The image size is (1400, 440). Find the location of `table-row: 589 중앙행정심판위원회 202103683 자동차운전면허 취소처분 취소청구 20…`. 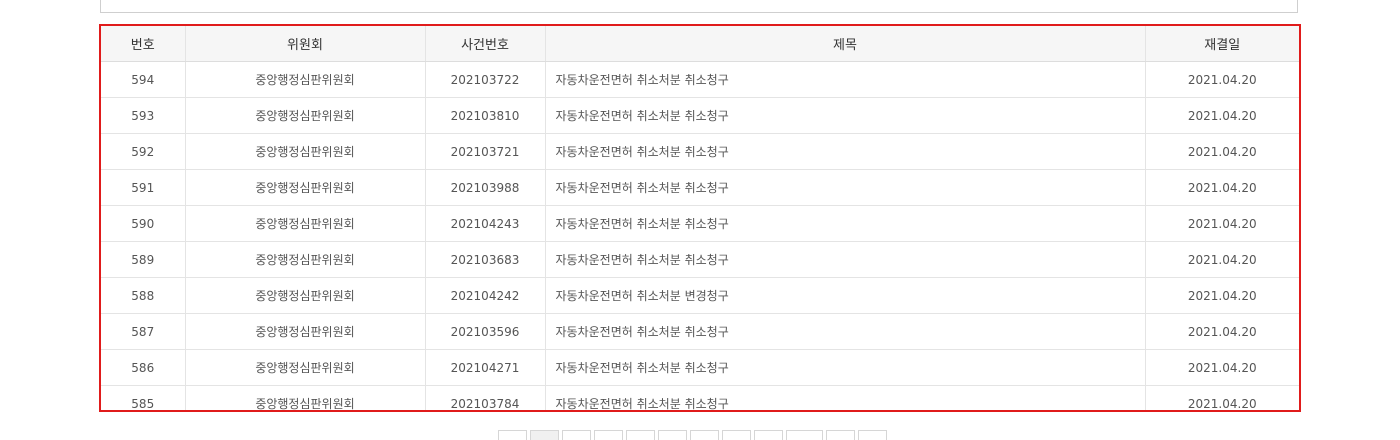

table-row: 589 중앙행정심판위원회 202103683 자동차운전면허 취소처분 취소청구 20… is located at coordinates (700, 259).